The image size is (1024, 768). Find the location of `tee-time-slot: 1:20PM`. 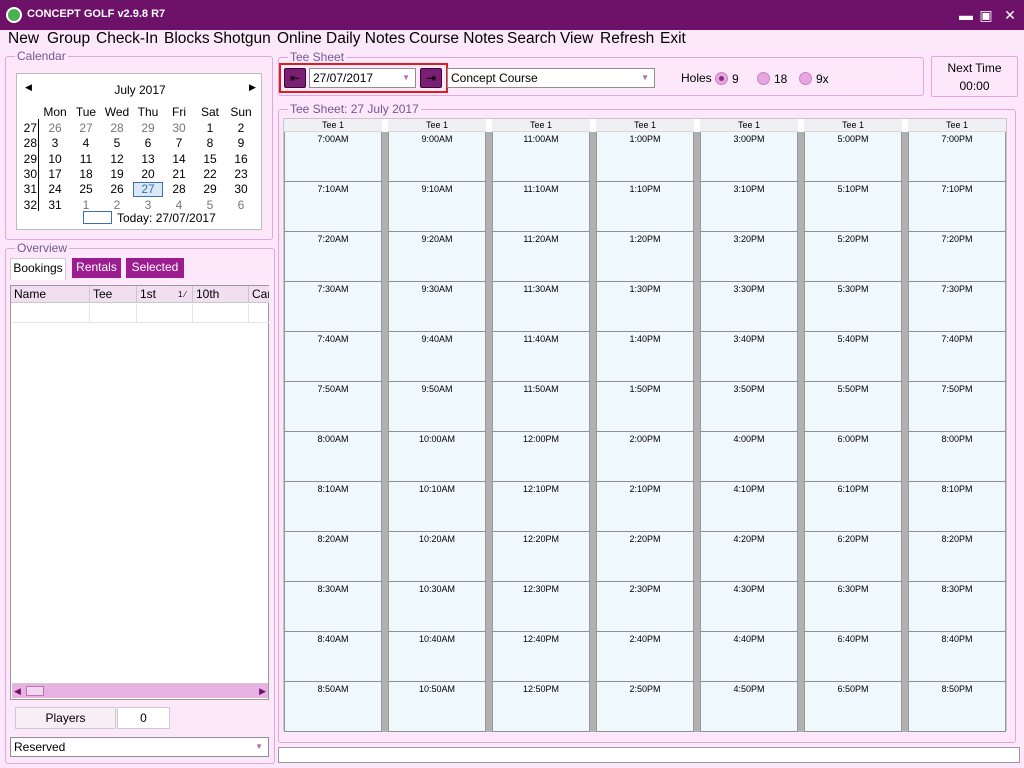

tee-time-slot: 1:20PM is located at coordinates (645, 257).